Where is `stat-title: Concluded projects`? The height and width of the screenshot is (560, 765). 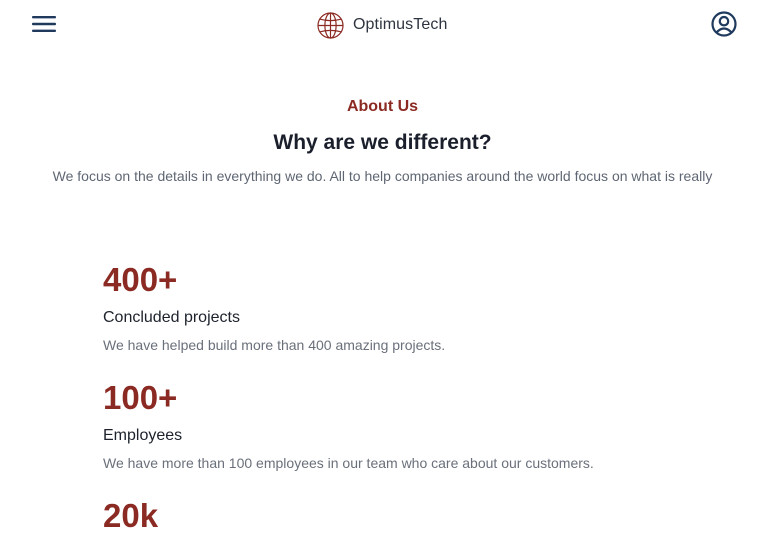 stat-title: Concluded projects is located at coordinates (171, 317).